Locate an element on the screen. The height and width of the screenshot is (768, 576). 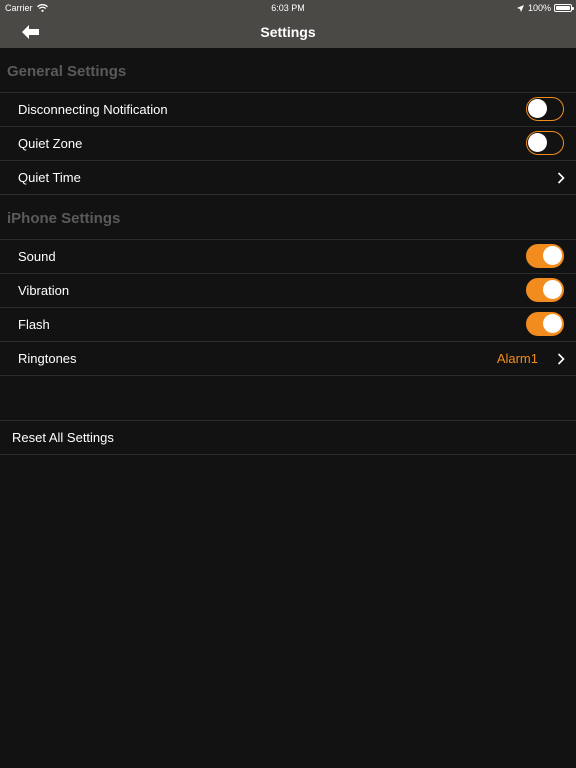
row-label: Ringtones is located at coordinates (47, 358).